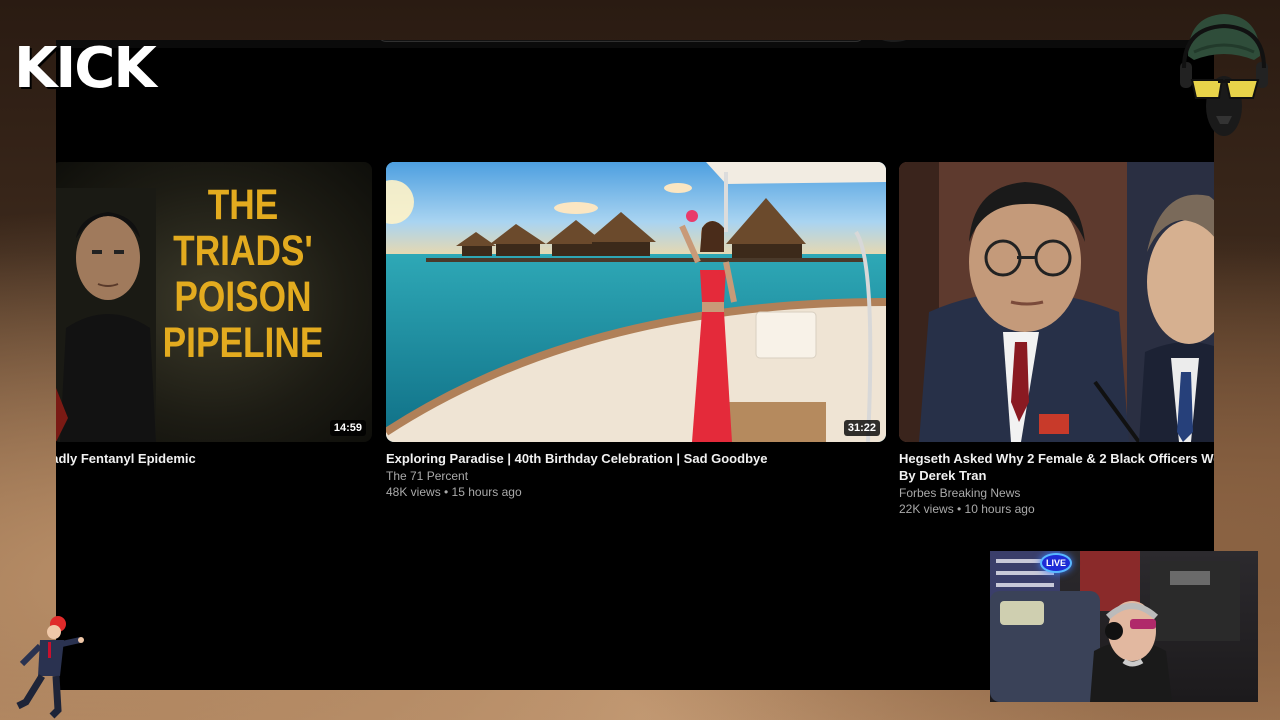 The image size is (1280, 720). I want to click on video-thumbnail-triads: THE TRIADS' POISON PIPELINE 14:59, so click(214, 302).